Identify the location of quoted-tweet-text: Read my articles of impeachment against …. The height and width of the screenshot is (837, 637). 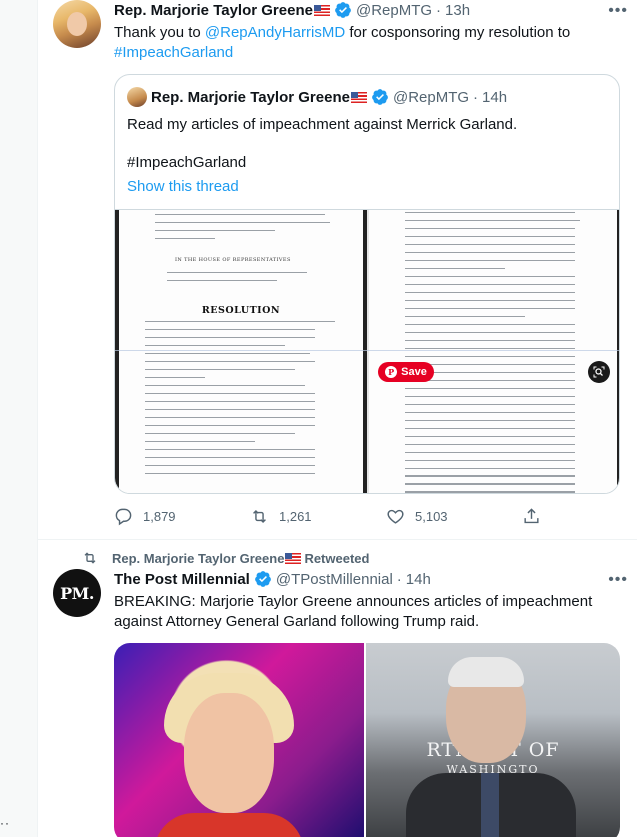
(322, 124).